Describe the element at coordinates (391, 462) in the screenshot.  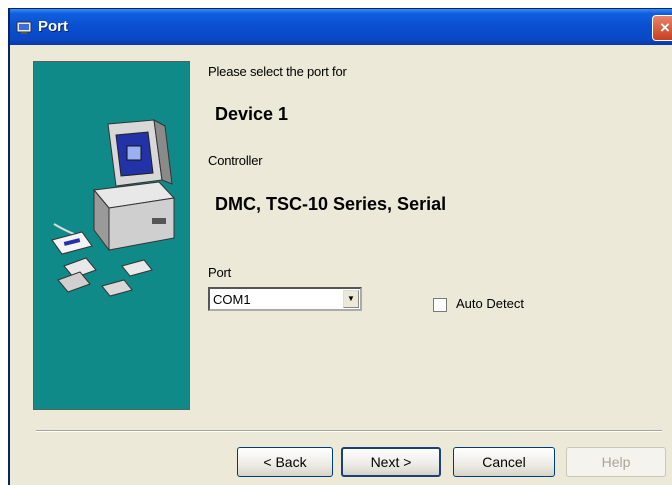
I see `next-button: Next >` at that location.